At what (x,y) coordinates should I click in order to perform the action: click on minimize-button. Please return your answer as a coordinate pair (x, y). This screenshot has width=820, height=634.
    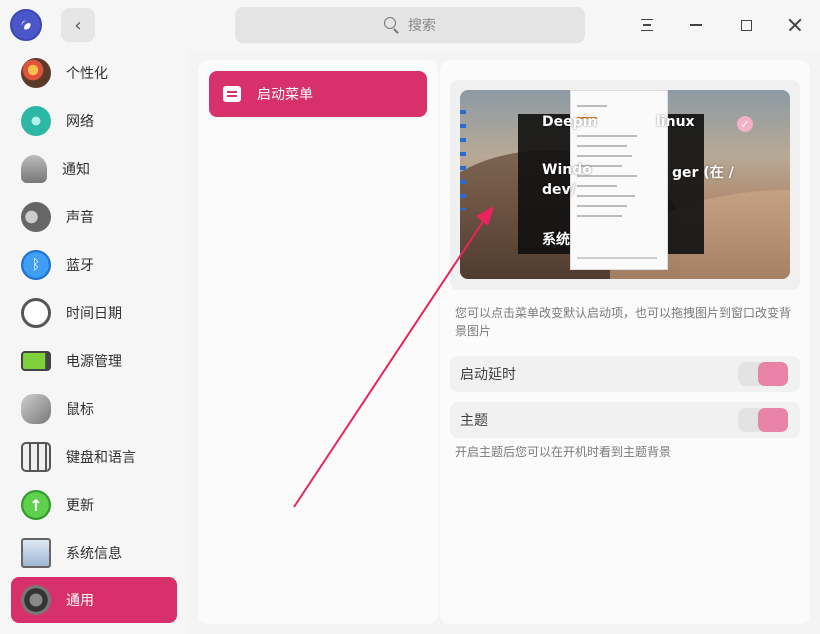
    Looking at the image, I should click on (696, 25).